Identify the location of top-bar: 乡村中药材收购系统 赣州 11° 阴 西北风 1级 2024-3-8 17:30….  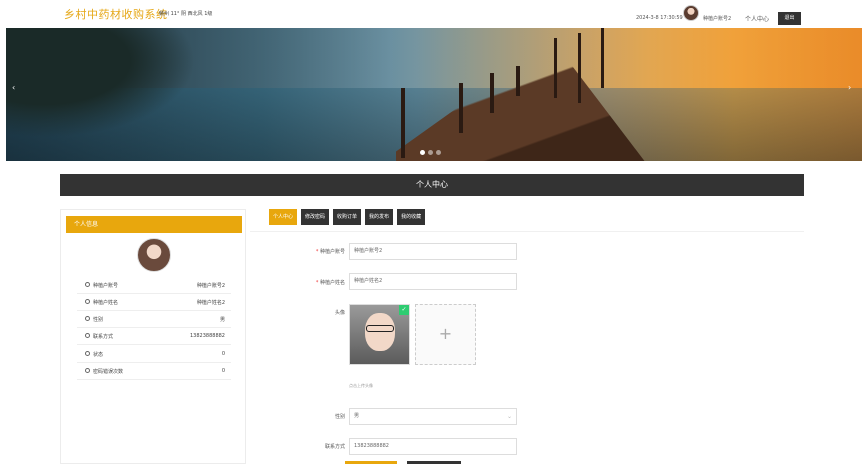
(432, 14).